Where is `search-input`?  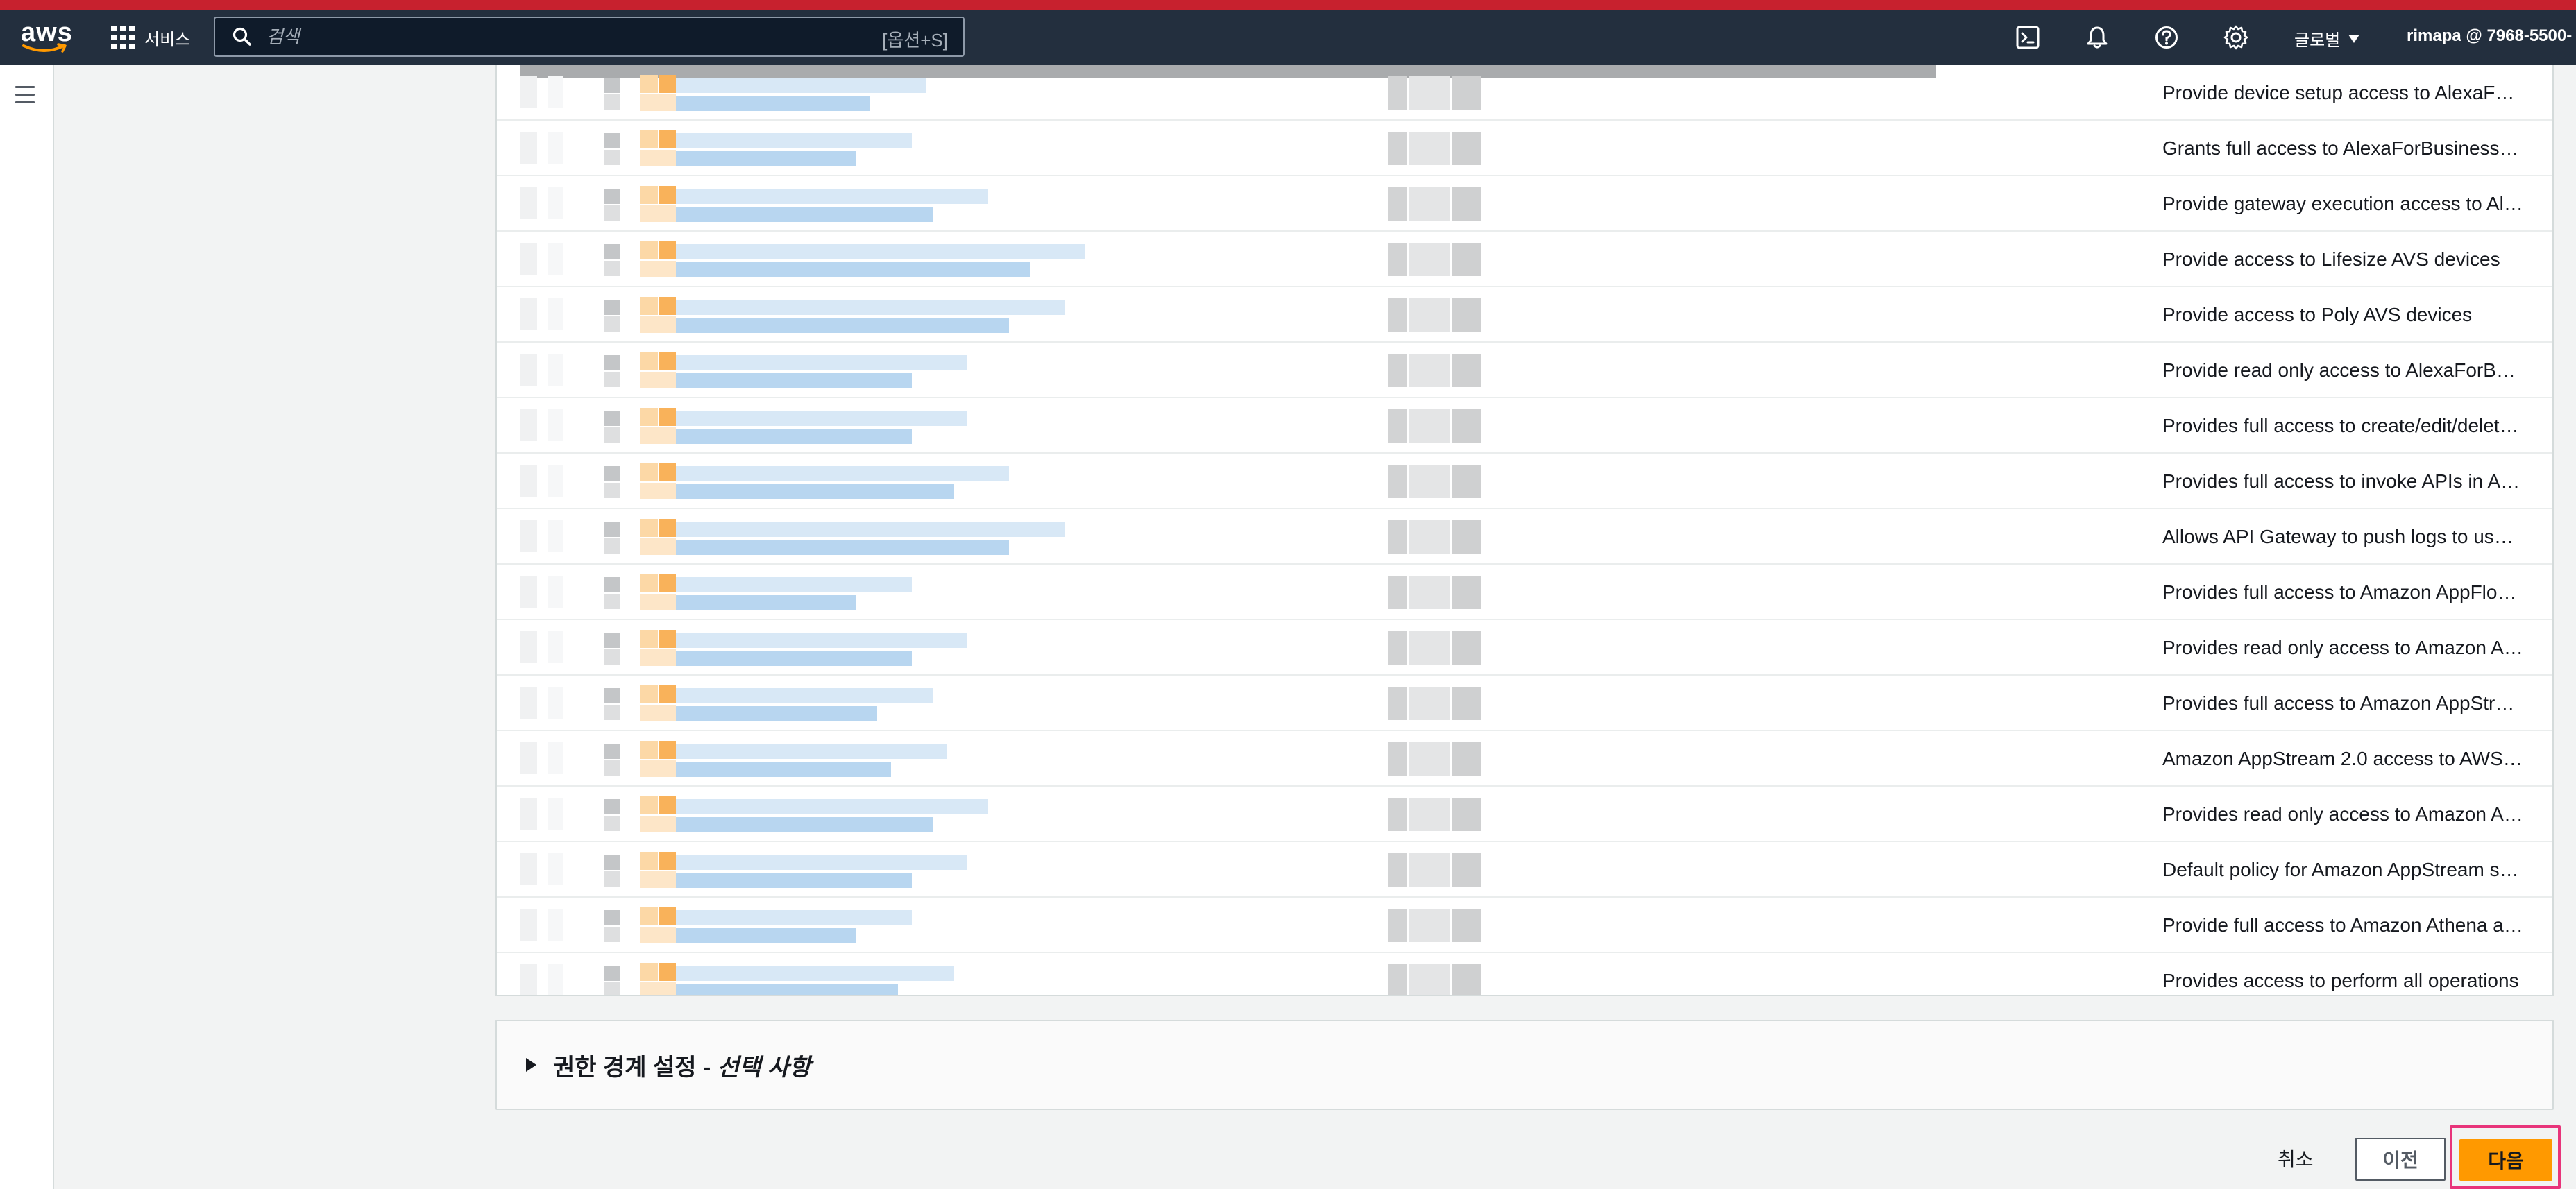 search-input is located at coordinates (551, 37).